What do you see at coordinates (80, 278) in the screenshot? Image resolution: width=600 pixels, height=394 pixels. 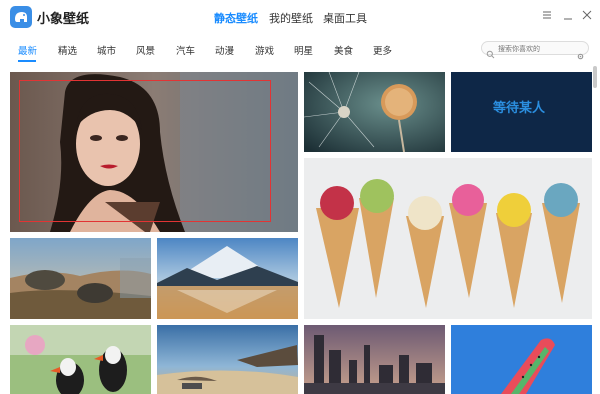 I see `wallpaper-tile-turtles` at bounding box center [80, 278].